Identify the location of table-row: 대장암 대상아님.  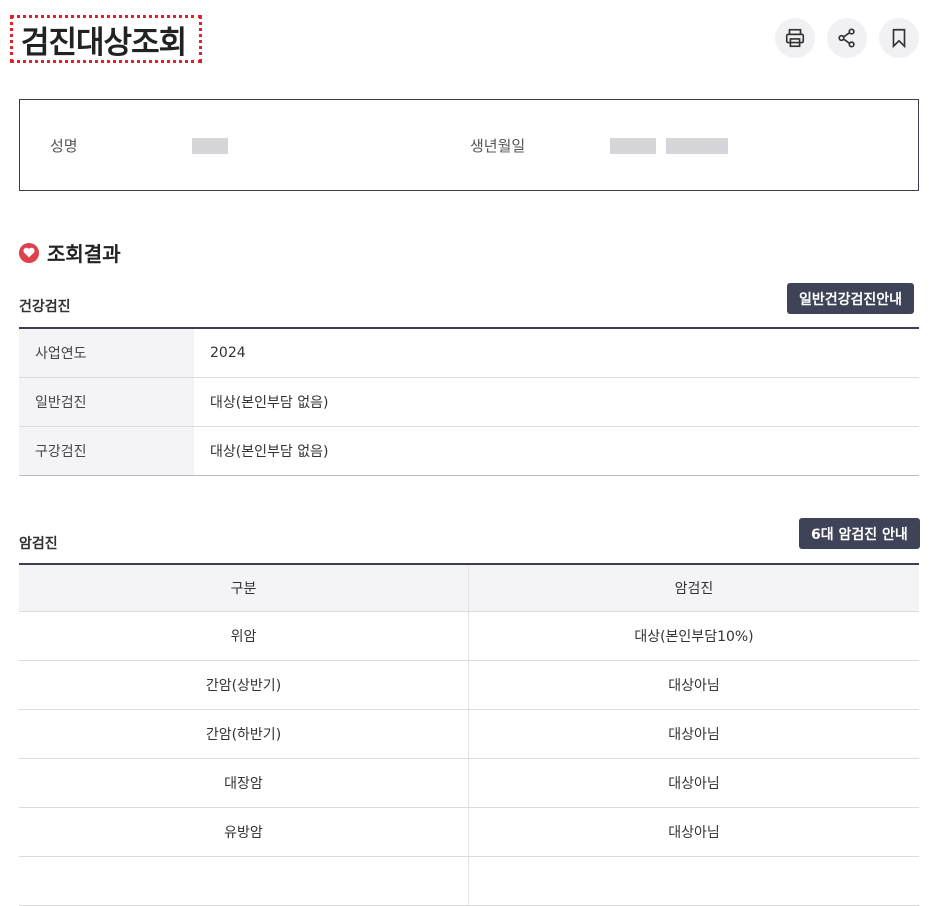
(469, 783).